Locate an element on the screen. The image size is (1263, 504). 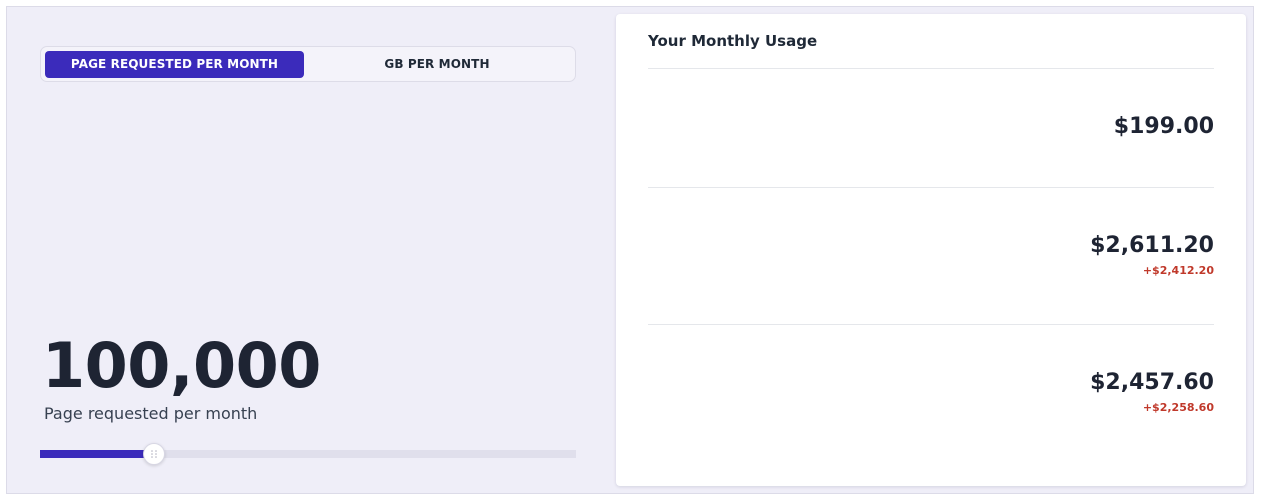
usage-slider-fill is located at coordinates (97, 454).